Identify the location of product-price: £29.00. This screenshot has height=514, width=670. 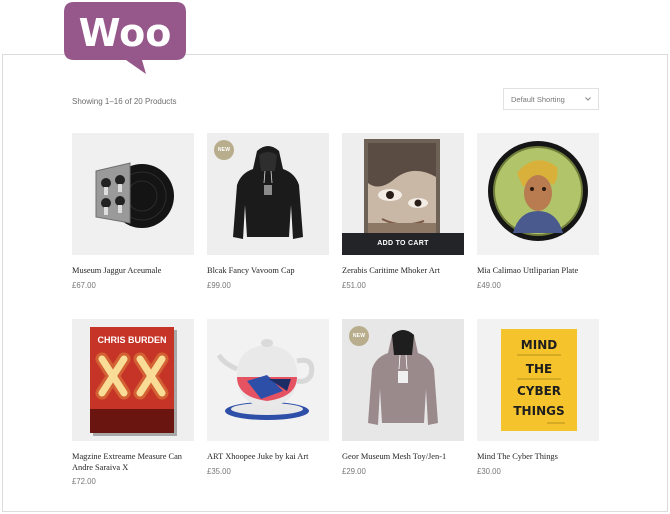
(354, 471).